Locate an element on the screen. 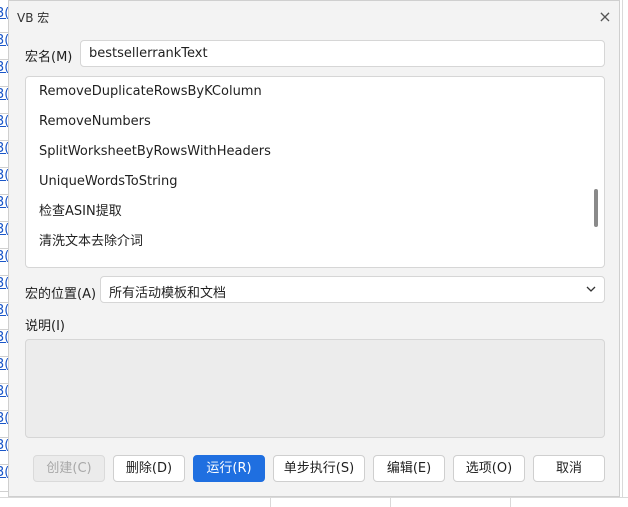 This screenshot has height=507, width=628. macro-location-select: 所有活动模板和文档 is located at coordinates (352, 289).